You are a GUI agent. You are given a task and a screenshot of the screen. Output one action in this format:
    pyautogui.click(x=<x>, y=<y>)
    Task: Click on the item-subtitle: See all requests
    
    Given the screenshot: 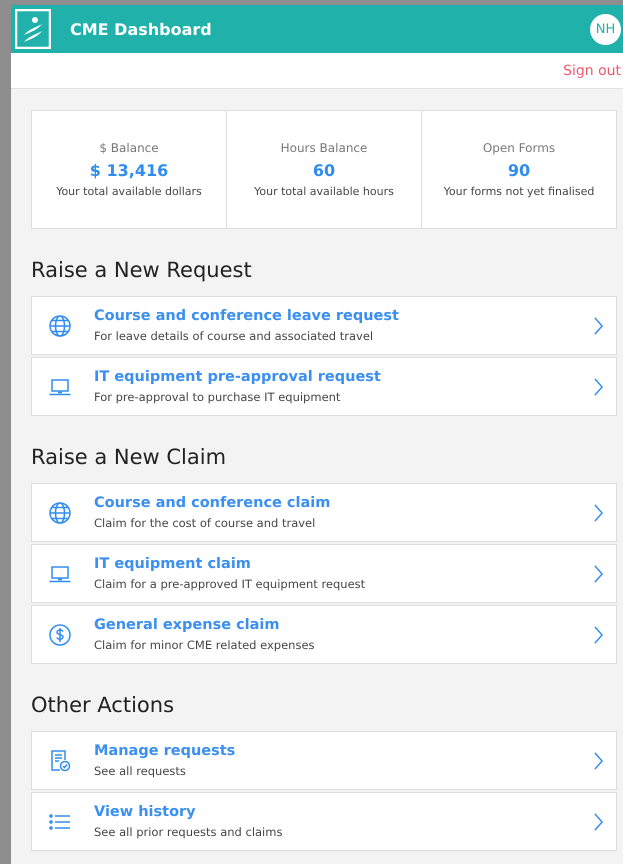 What is the action you would take?
    pyautogui.click(x=140, y=771)
    